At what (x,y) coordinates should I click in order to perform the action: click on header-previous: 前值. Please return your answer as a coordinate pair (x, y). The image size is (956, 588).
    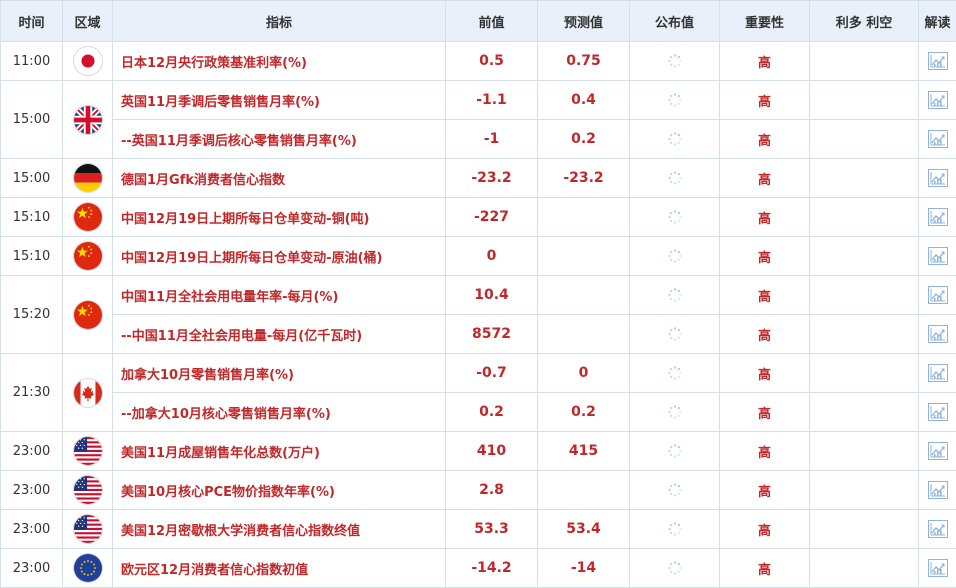
    Looking at the image, I should click on (492, 21).